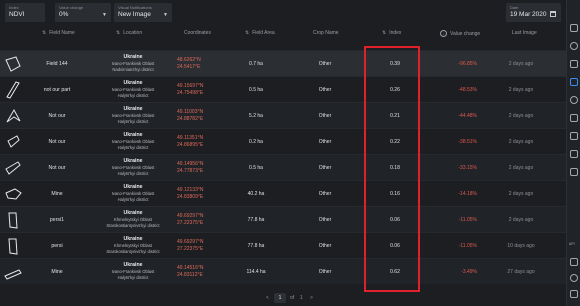  What do you see at coordinates (574, 278) in the screenshot?
I see `gear-icon` at bounding box center [574, 278].